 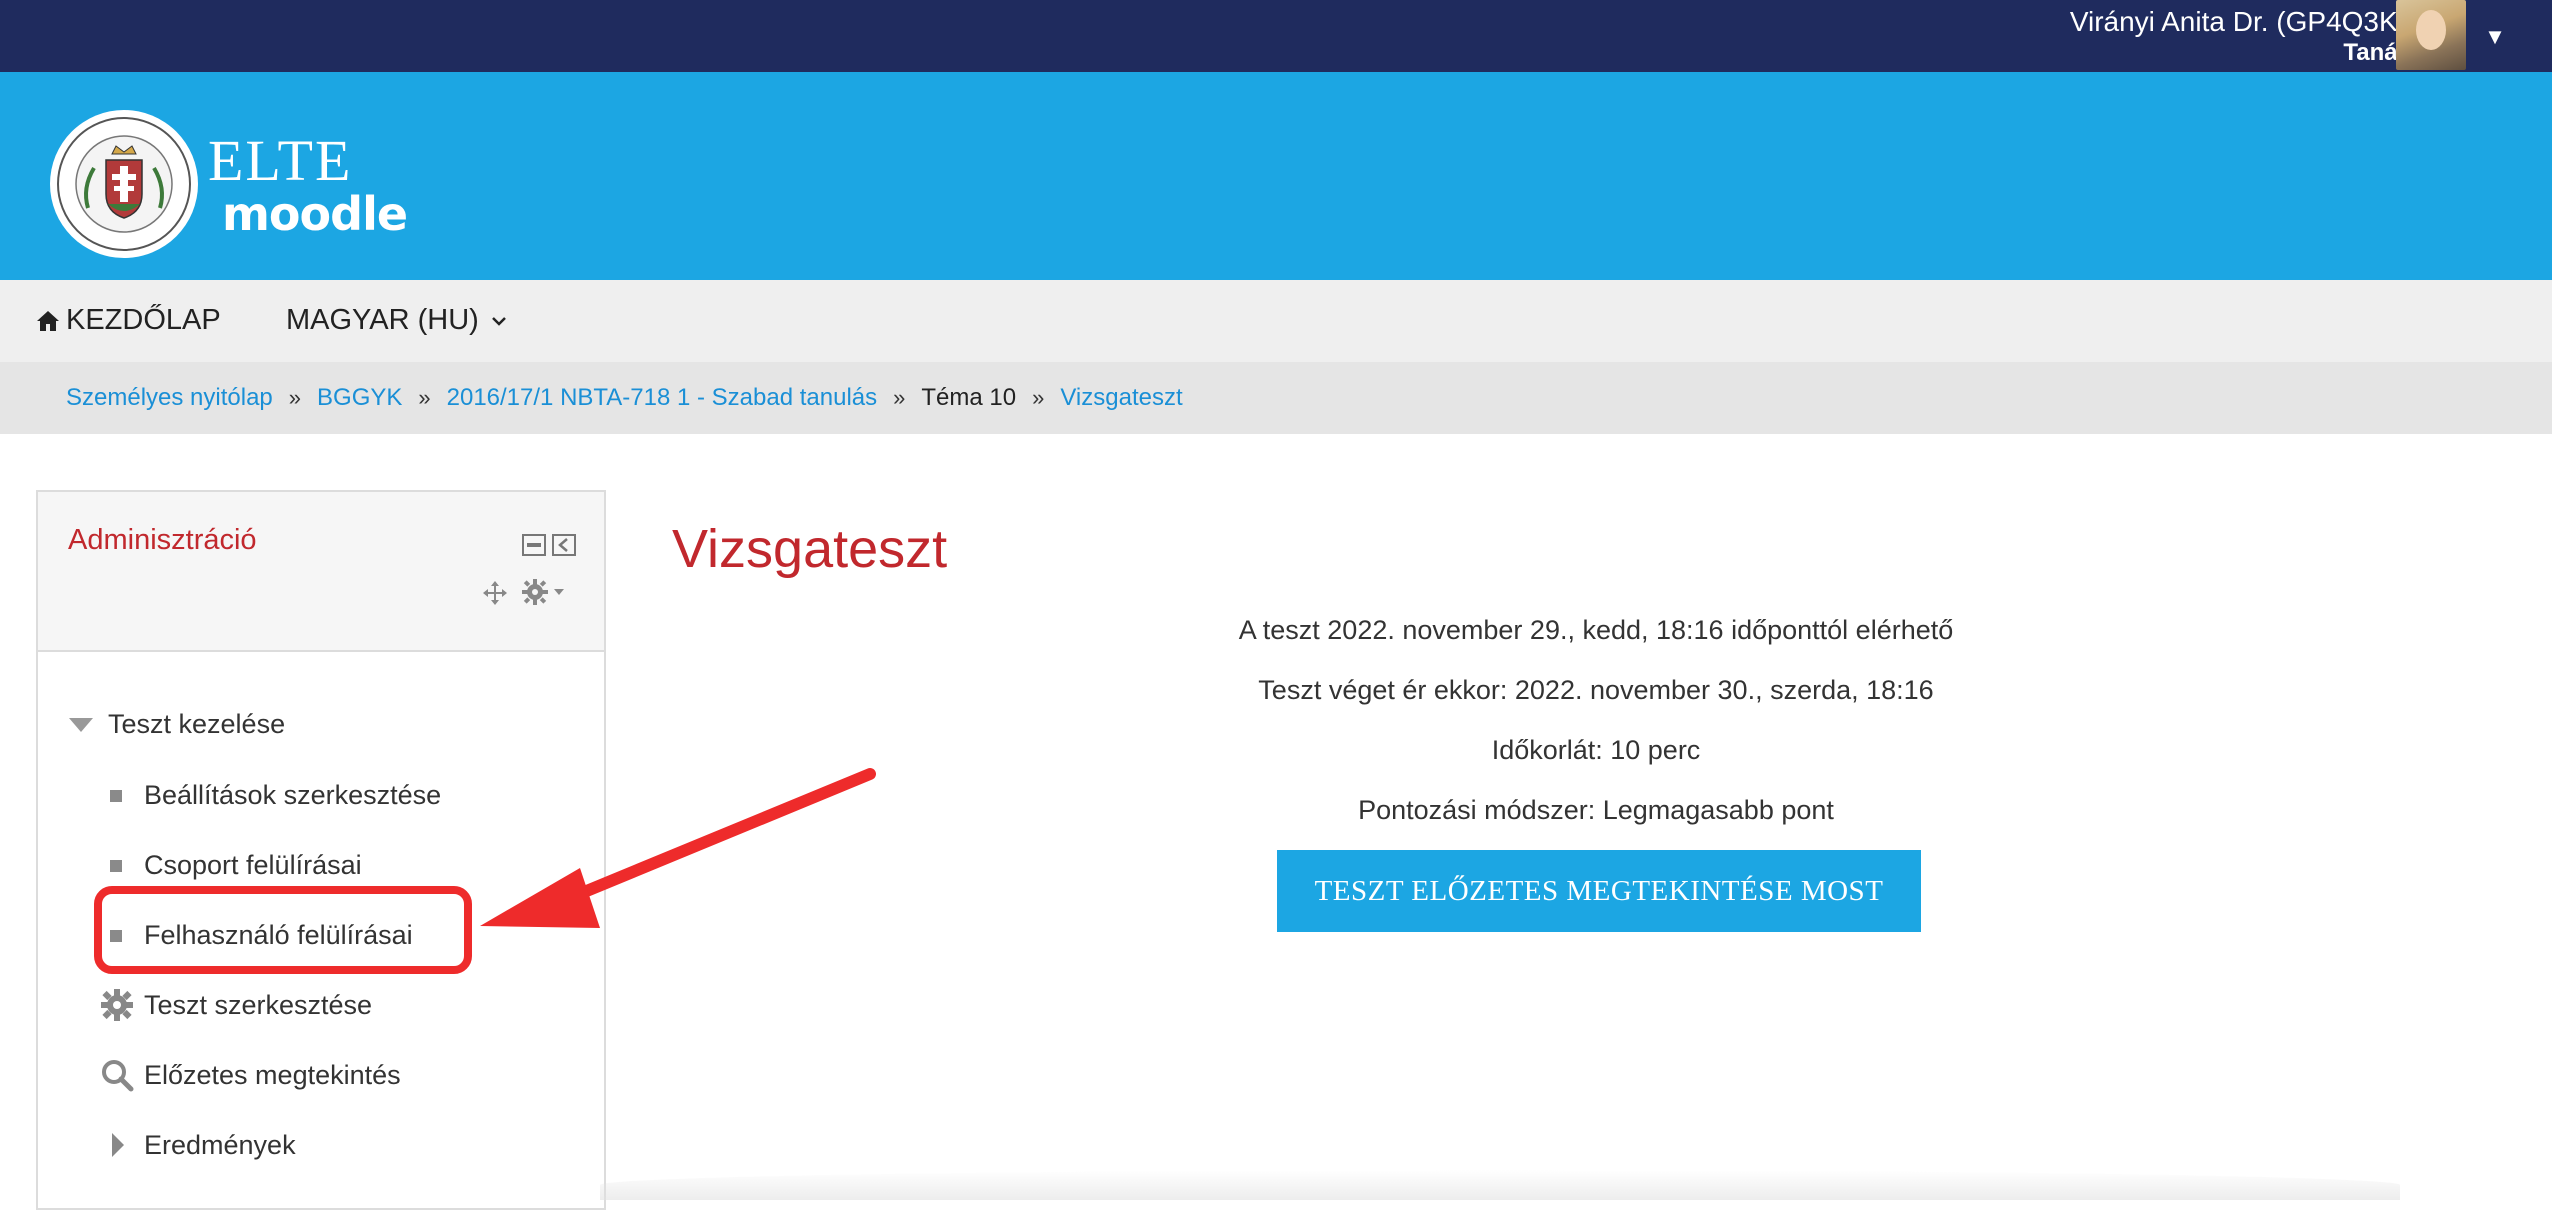 What do you see at coordinates (169, 397) in the screenshot?
I see `breadcrumb-item: Személyes nyitólap` at bounding box center [169, 397].